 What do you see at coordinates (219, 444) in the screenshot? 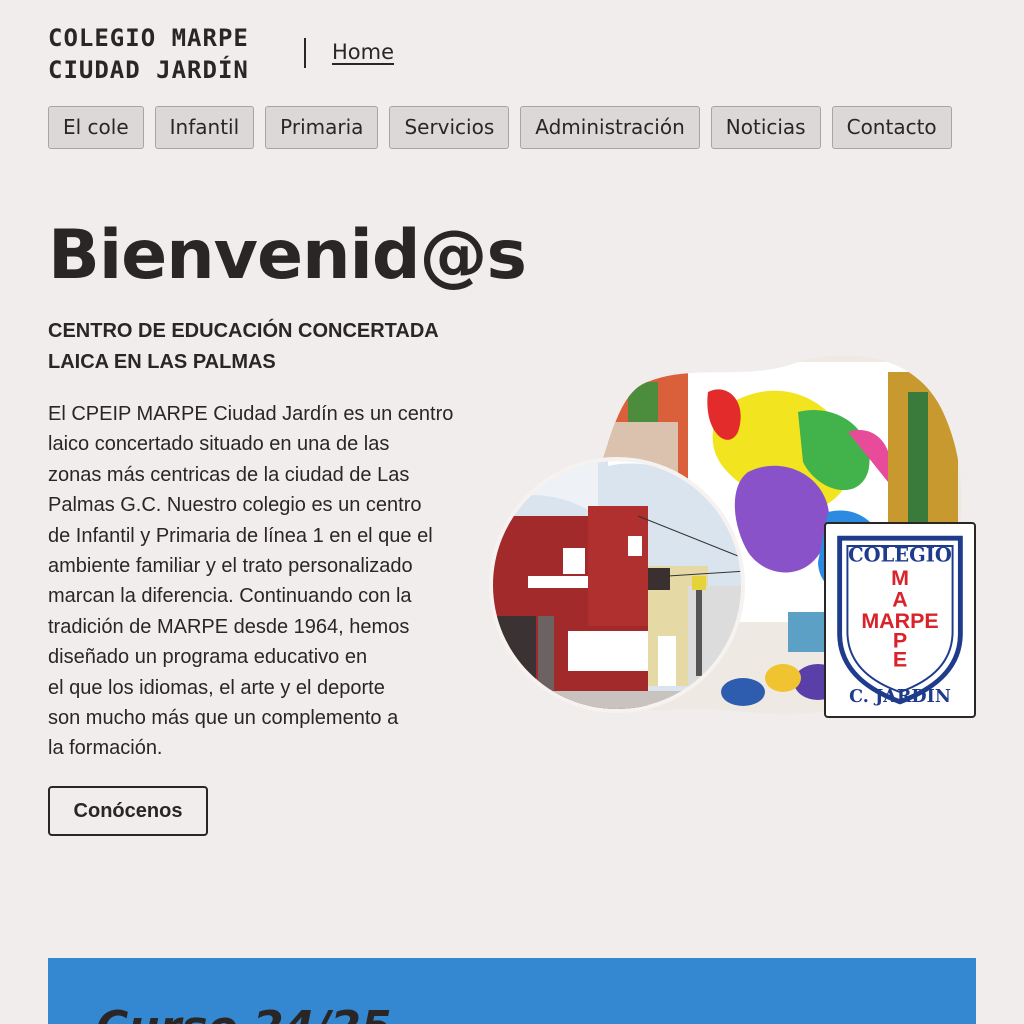
I see `description-line: laico concertado situado en una de las` at bounding box center [219, 444].